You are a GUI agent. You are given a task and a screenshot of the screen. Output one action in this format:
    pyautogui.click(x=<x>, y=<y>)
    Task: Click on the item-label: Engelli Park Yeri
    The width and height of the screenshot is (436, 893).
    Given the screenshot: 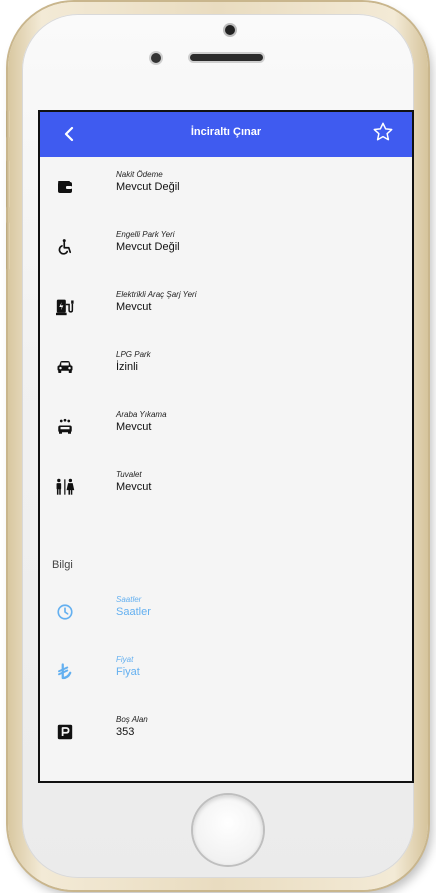 What is the action you would take?
    pyautogui.click(x=145, y=234)
    